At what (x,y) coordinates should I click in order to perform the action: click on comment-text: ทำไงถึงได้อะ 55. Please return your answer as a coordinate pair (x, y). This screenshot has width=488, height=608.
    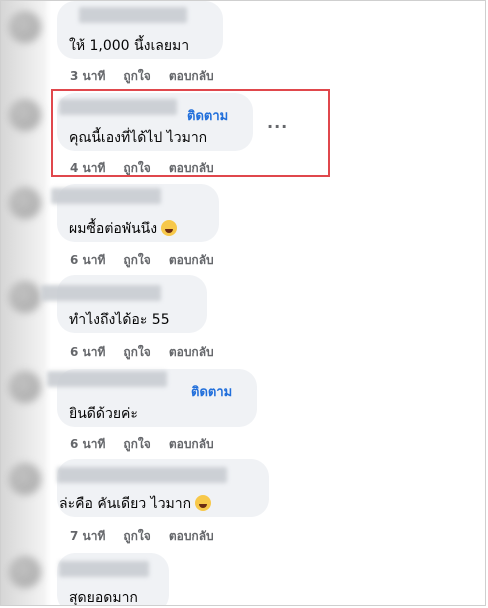
    Looking at the image, I should click on (119, 320).